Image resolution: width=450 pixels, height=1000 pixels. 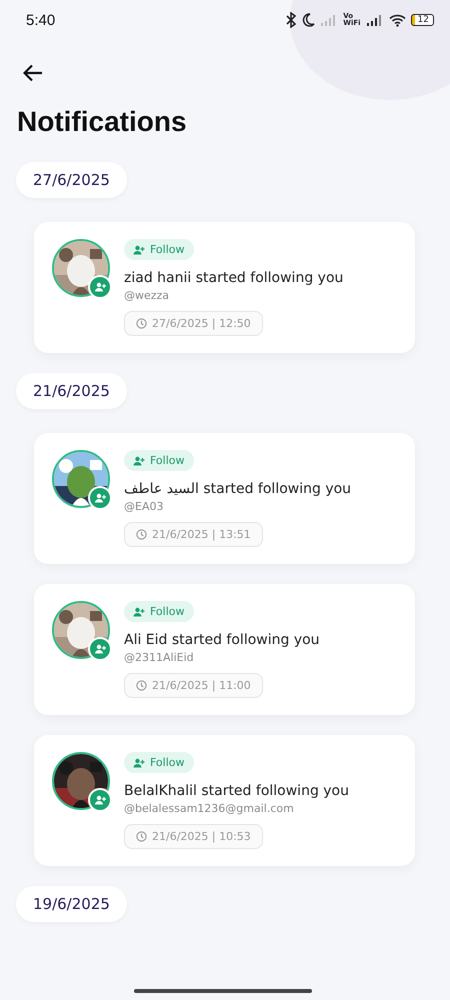 I want to click on notification-message: BelalKhalil started following you, so click(x=236, y=791).